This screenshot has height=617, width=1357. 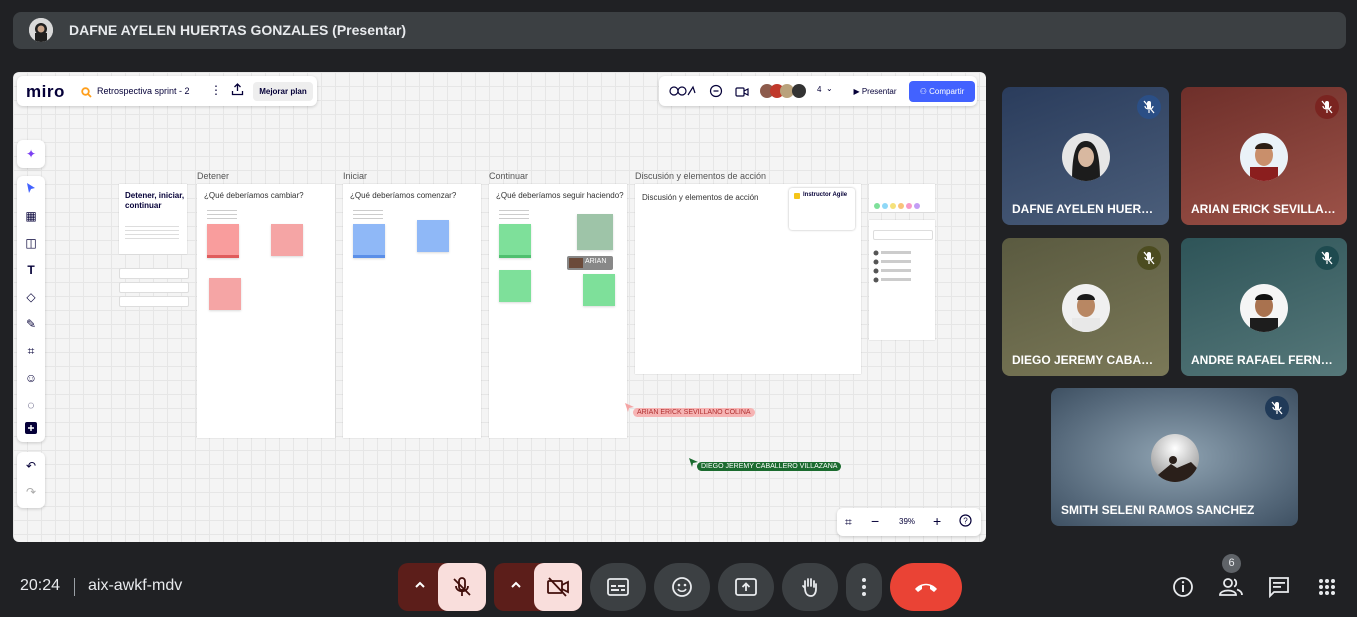 What do you see at coordinates (683, 93) in the screenshot?
I see `reactions-icon` at bounding box center [683, 93].